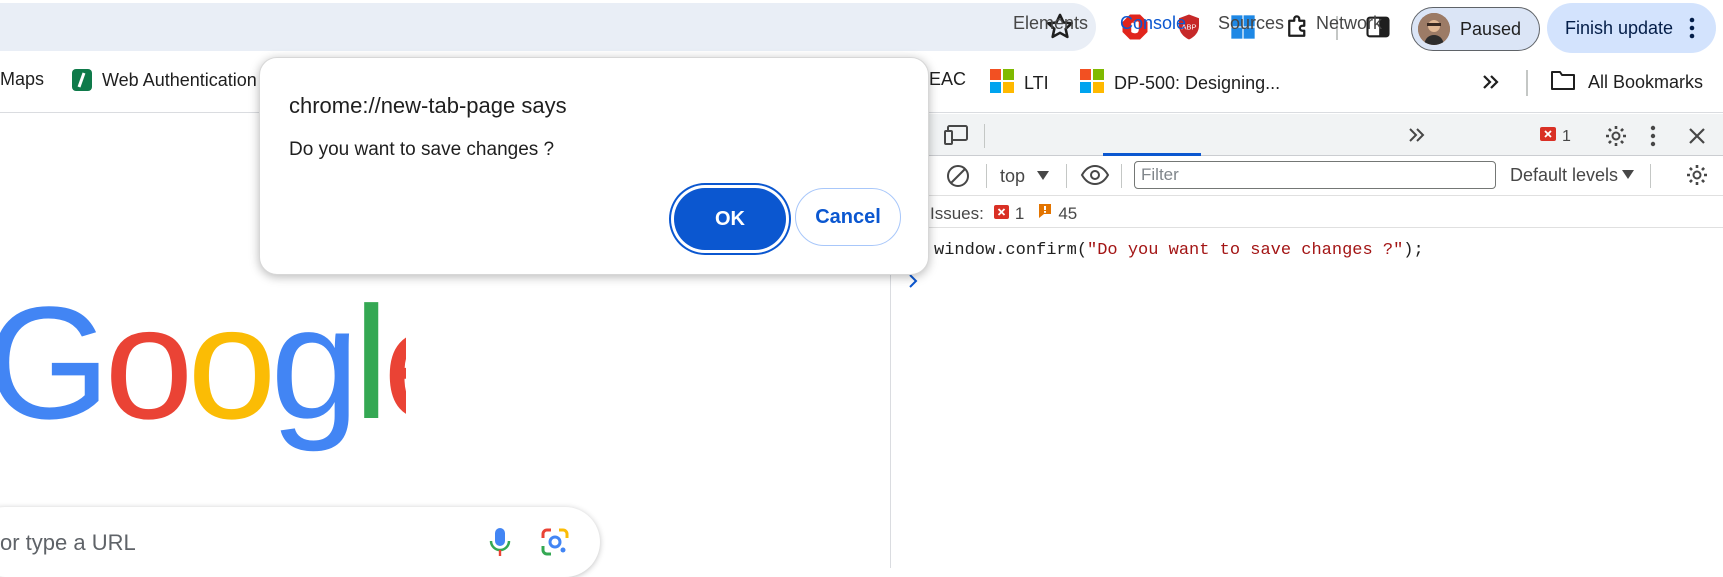  I want to click on bookmark-label: Maps, so click(22, 79).